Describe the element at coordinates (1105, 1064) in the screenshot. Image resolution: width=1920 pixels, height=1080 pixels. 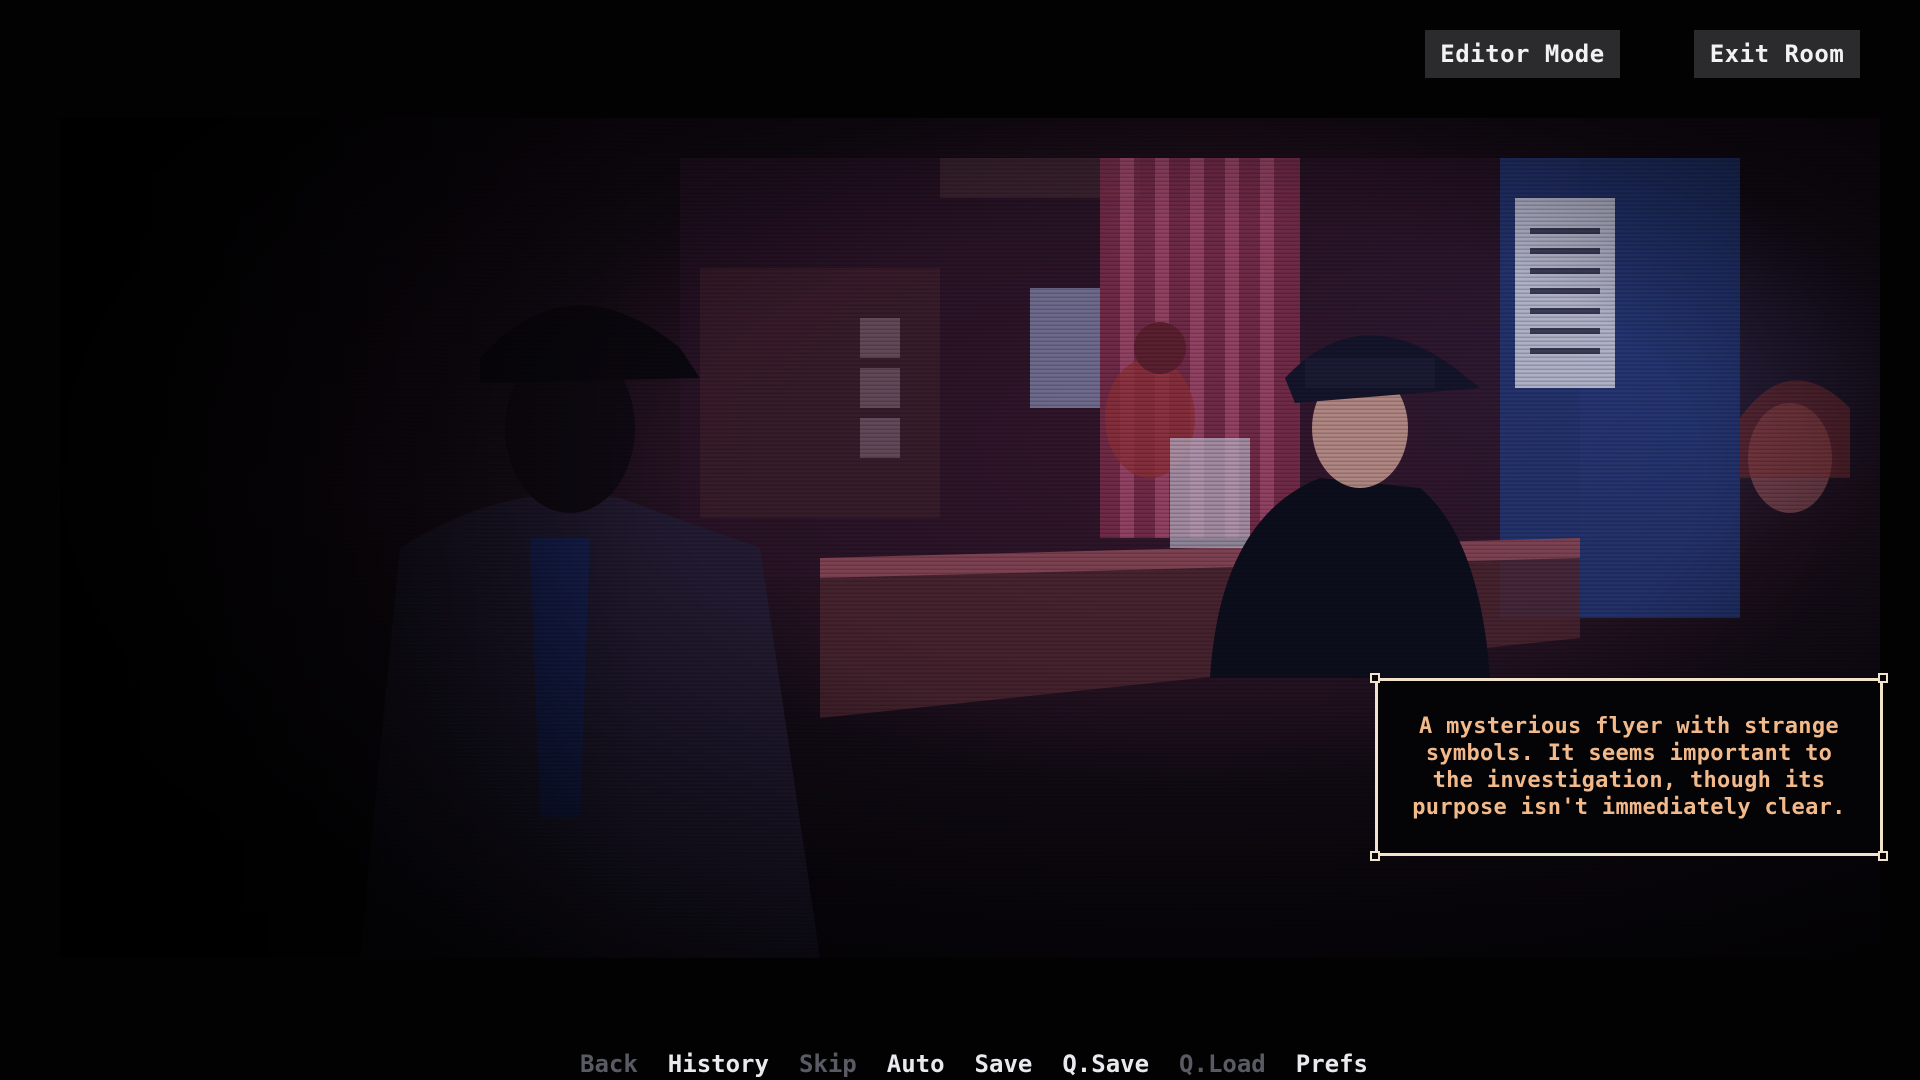
I see `quick-menu-qsave: Q.Save` at that location.